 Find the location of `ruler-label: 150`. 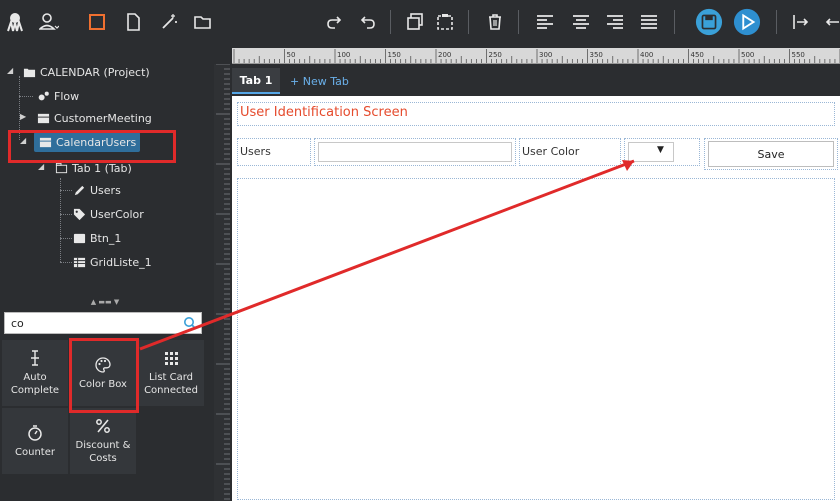

ruler-label: 150 is located at coordinates (394, 55).